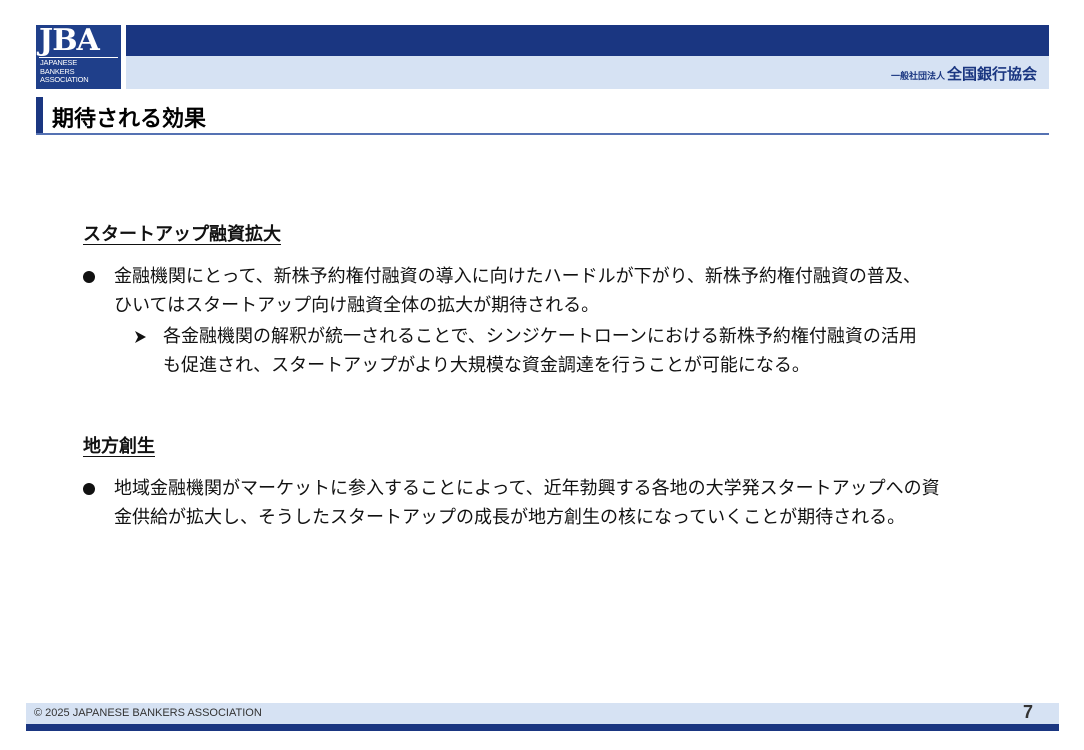  Describe the element at coordinates (39, 115) in the screenshot. I see `title-accent-bar` at that location.